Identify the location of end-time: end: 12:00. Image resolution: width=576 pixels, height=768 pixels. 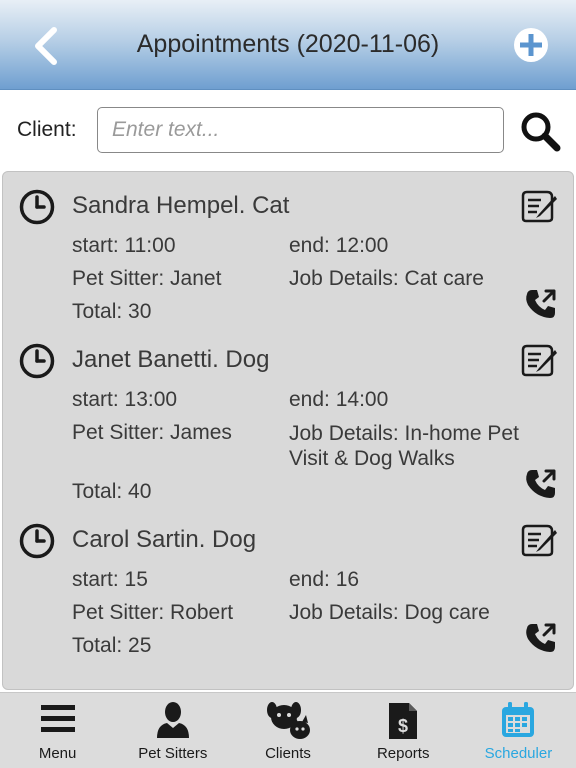
(339, 245).